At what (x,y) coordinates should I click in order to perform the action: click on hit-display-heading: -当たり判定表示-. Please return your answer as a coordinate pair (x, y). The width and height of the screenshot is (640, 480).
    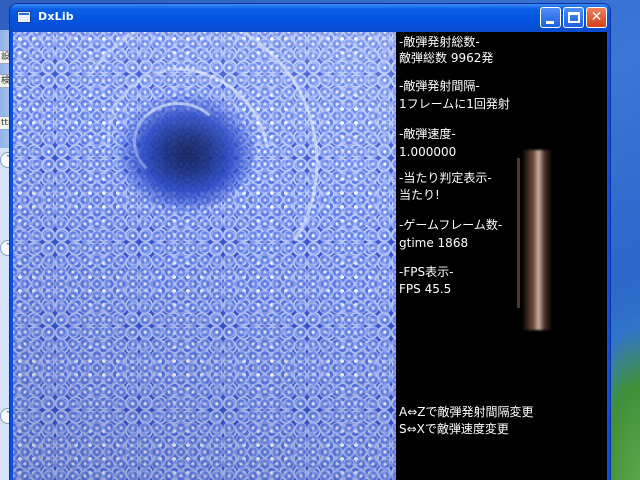
    Looking at the image, I should click on (445, 178).